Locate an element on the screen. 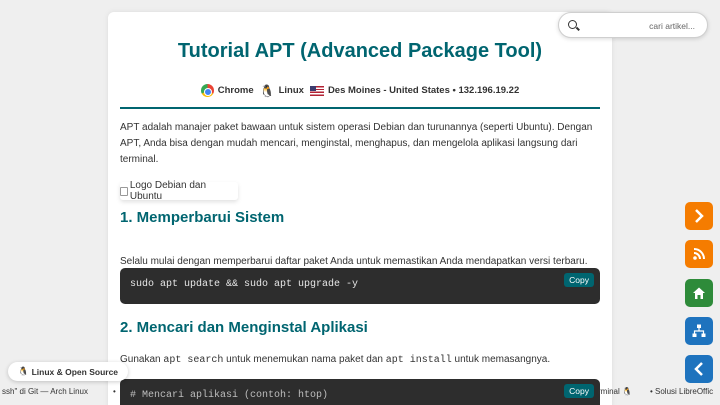  title-divider is located at coordinates (360, 108).